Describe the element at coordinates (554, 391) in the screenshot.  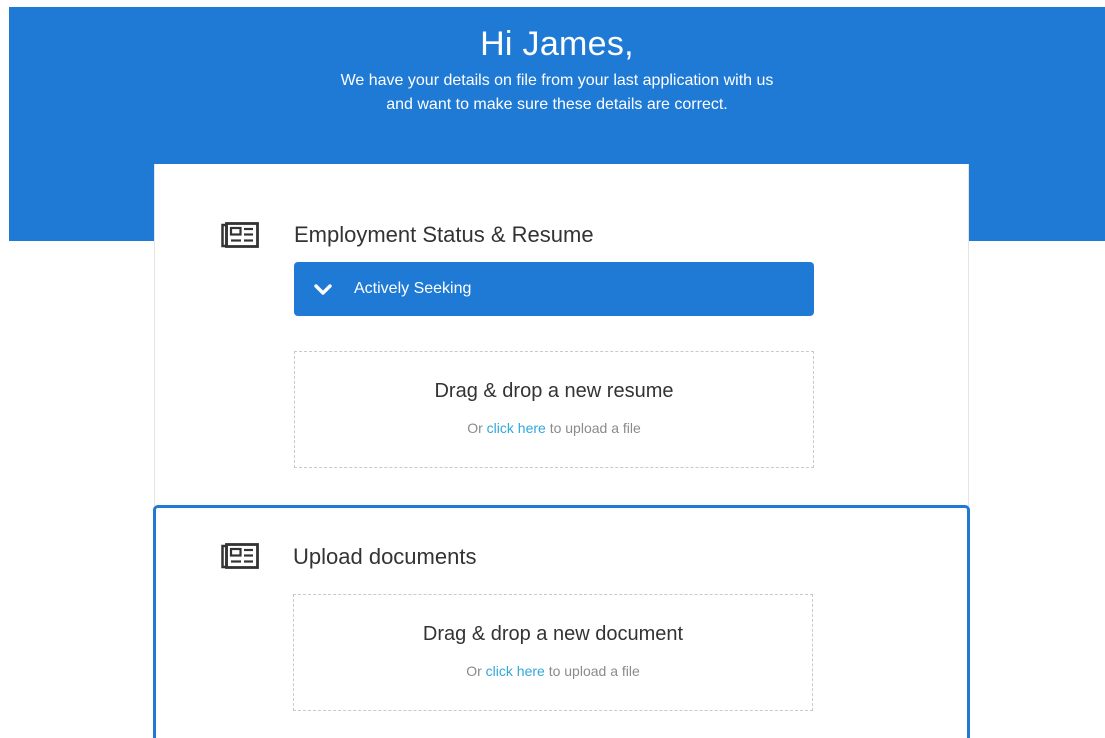
I see `resume-dropzone-title: Drag & drop a new resume` at that location.